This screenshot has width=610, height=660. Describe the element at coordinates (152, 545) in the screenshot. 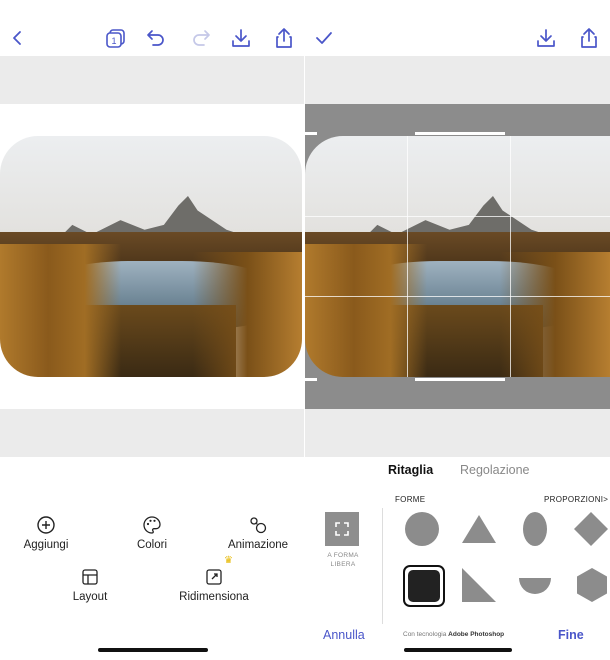

I see `tool-colors-label: Colori` at that location.